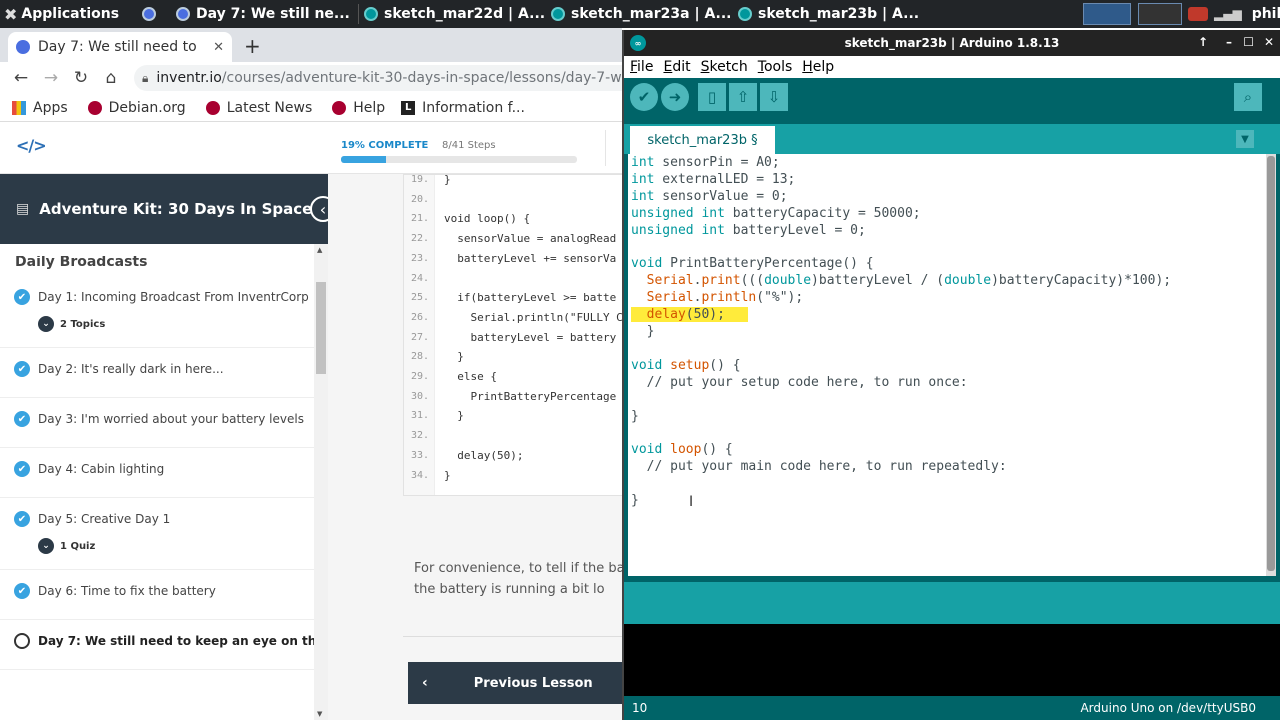 The image size is (1280, 720). What do you see at coordinates (1203, 42) in the screenshot?
I see `move-up-icon: ↑` at bounding box center [1203, 42].